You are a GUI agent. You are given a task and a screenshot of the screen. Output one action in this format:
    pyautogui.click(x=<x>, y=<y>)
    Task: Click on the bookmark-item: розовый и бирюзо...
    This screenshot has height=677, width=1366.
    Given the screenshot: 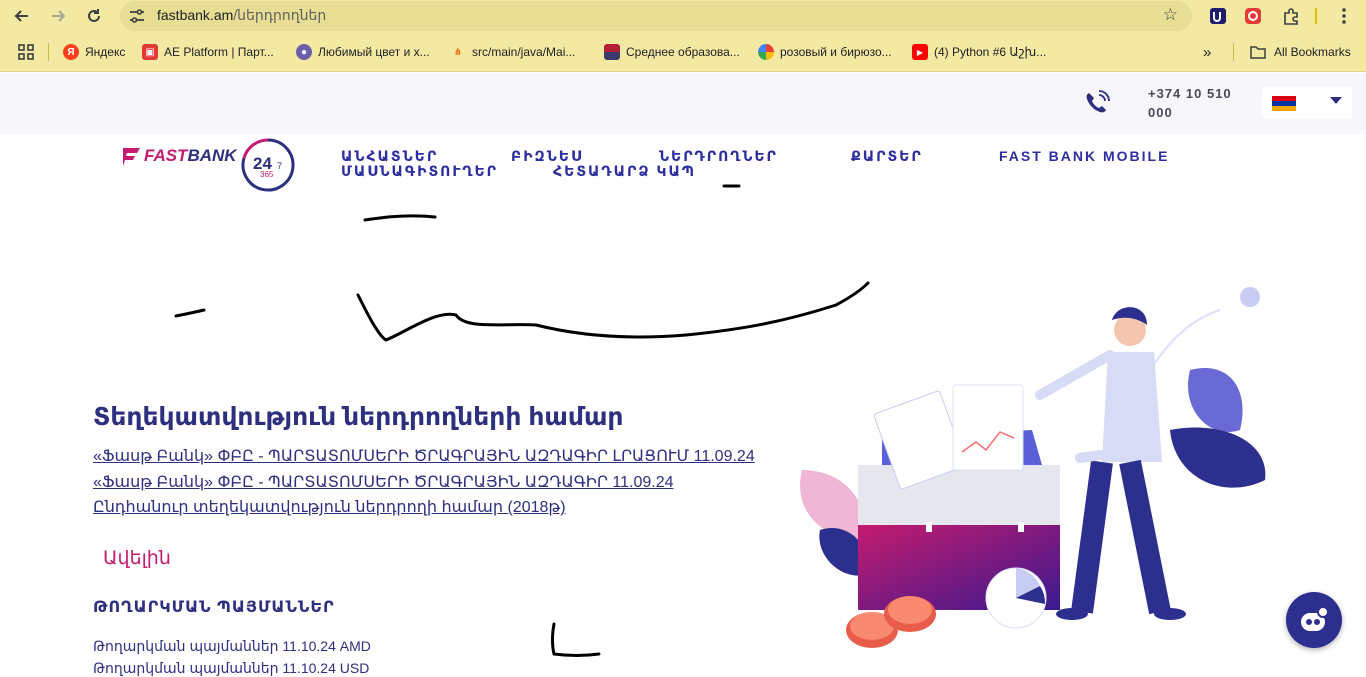 What is the action you would take?
    pyautogui.click(x=825, y=52)
    